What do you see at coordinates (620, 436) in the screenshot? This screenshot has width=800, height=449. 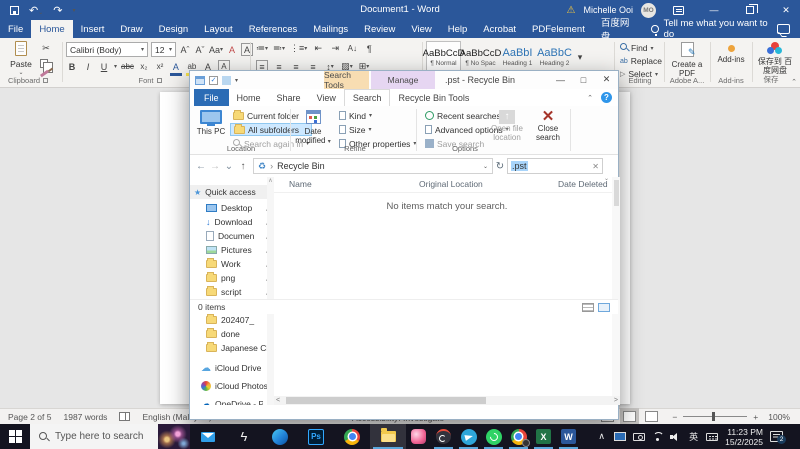 I see `tray-app-icon` at bounding box center [620, 436].